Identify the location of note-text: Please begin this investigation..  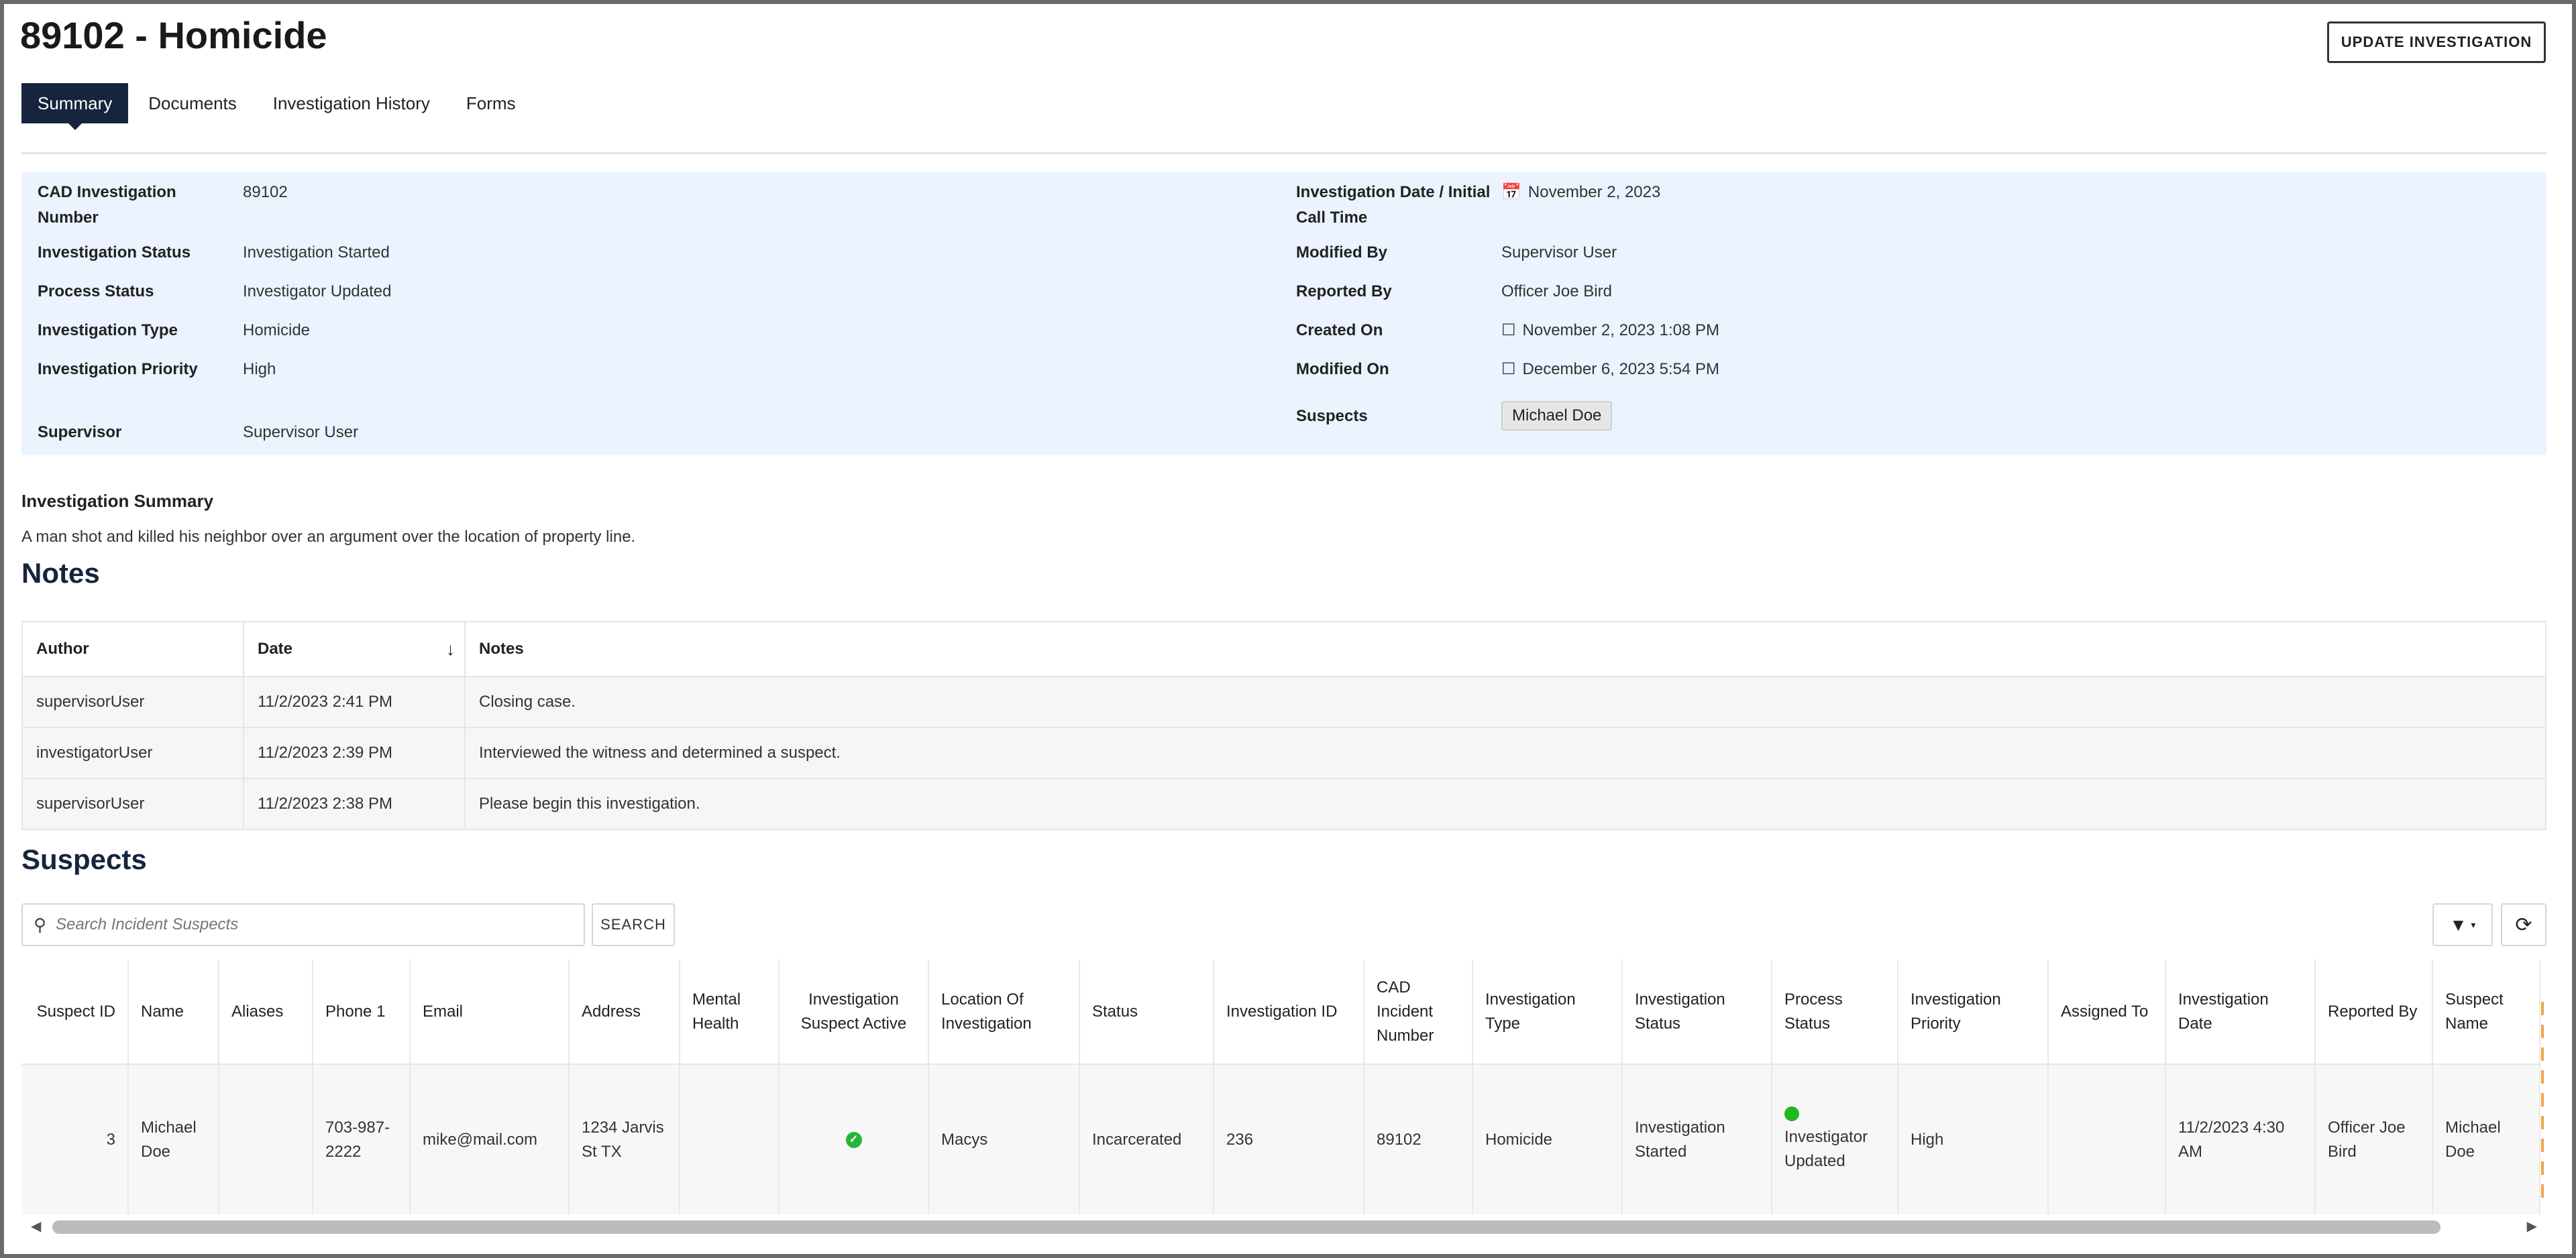
(589, 804).